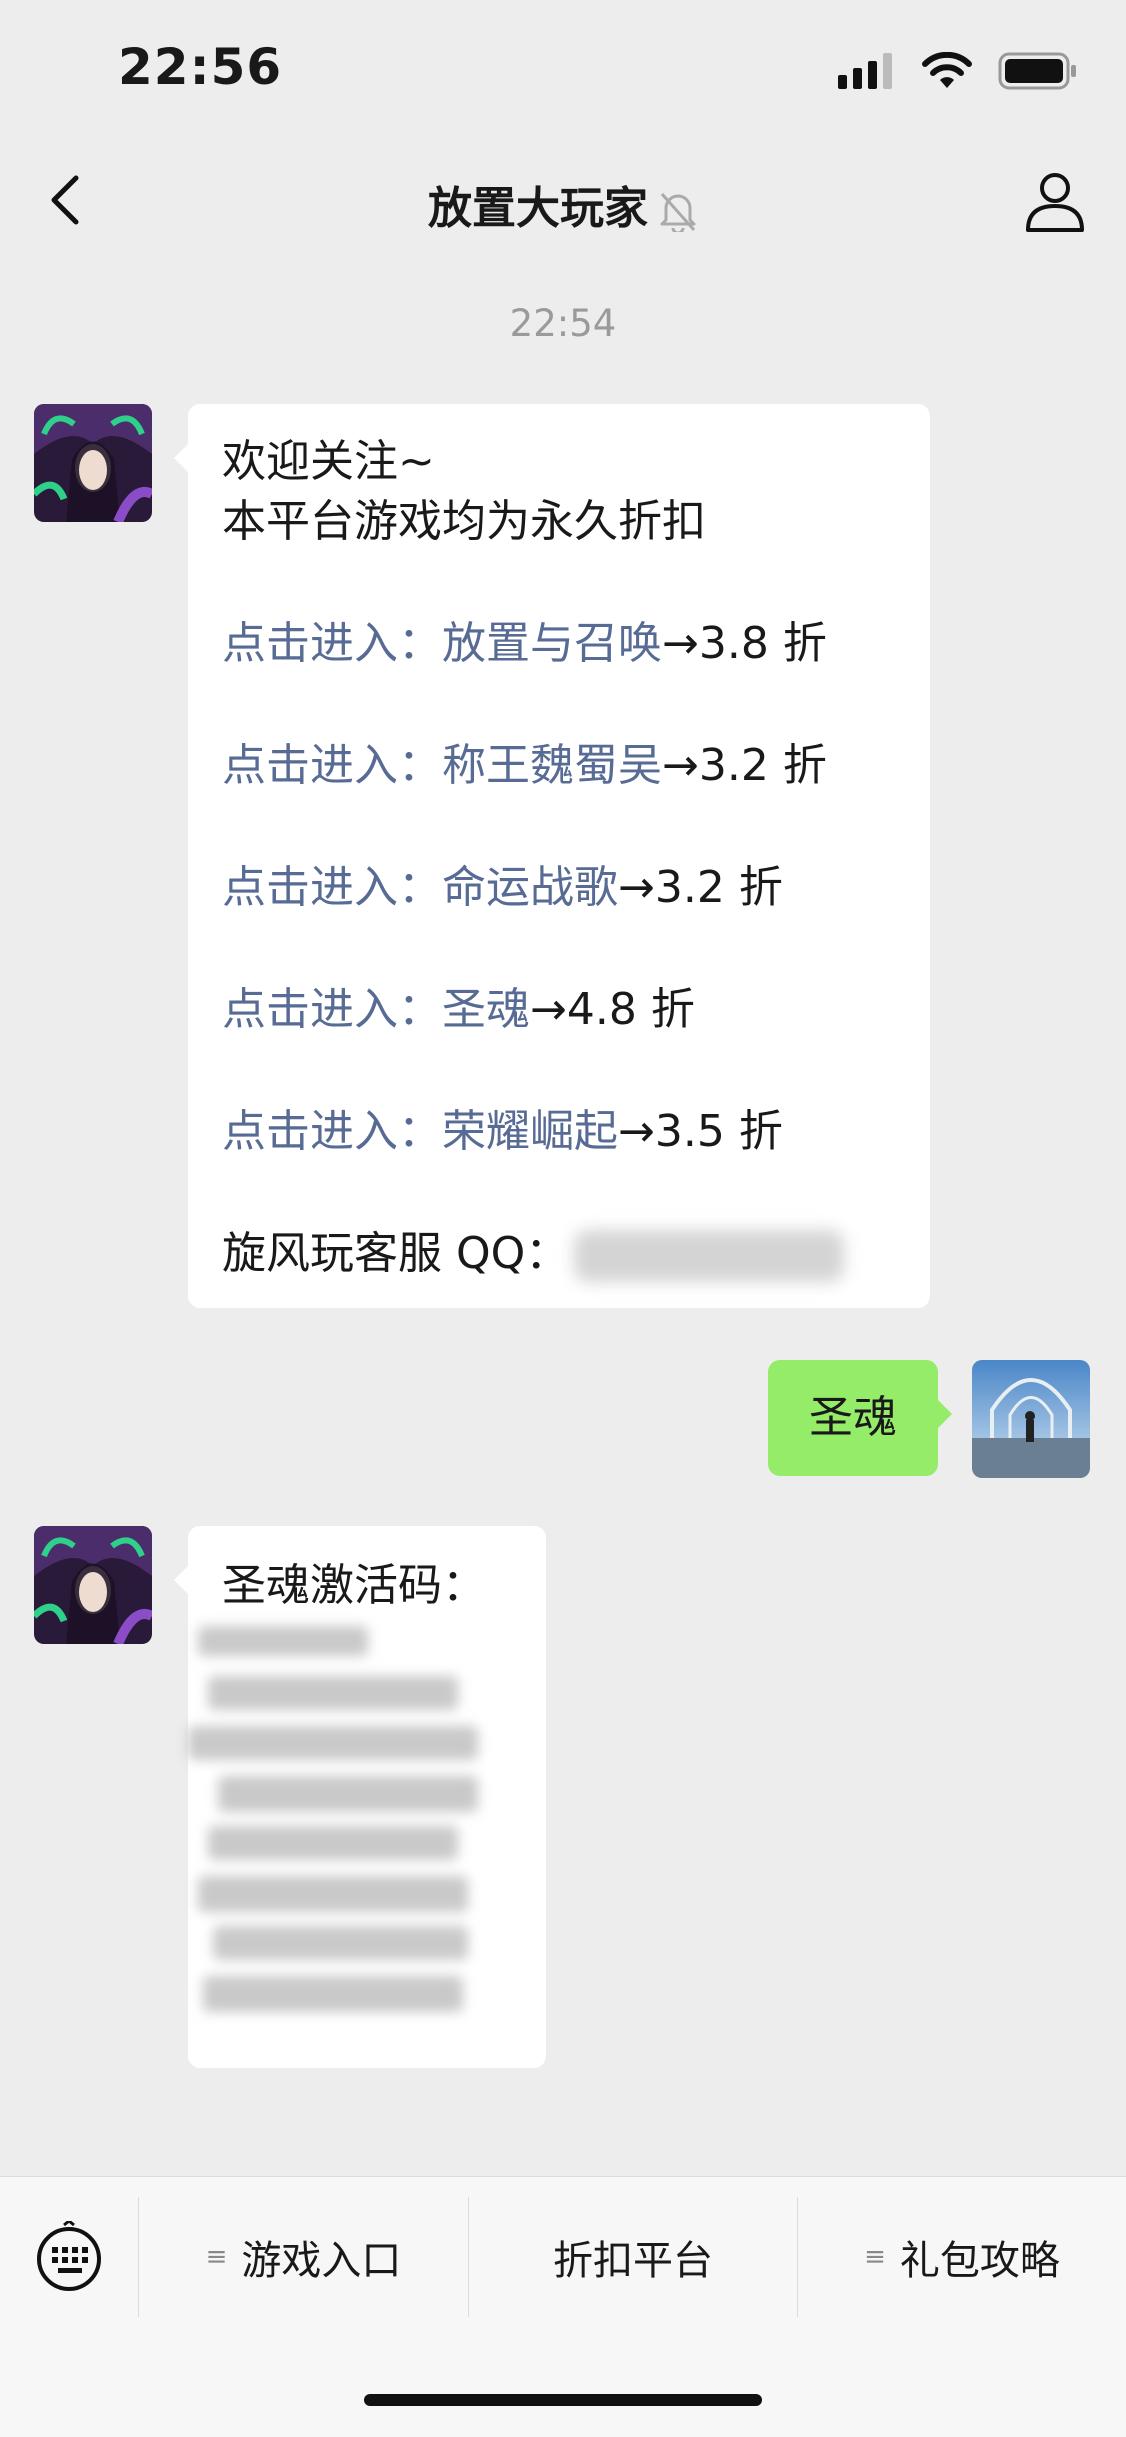 Image resolution: width=1126 pixels, height=2437 pixels. I want to click on menu-label: 折扣平台, so click(633, 2261).